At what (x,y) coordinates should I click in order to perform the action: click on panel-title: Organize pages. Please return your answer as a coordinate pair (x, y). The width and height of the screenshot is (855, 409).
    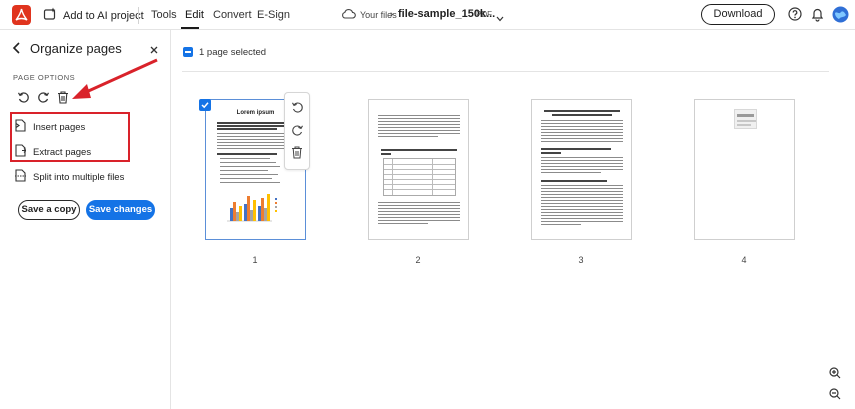
    Looking at the image, I should click on (76, 48).